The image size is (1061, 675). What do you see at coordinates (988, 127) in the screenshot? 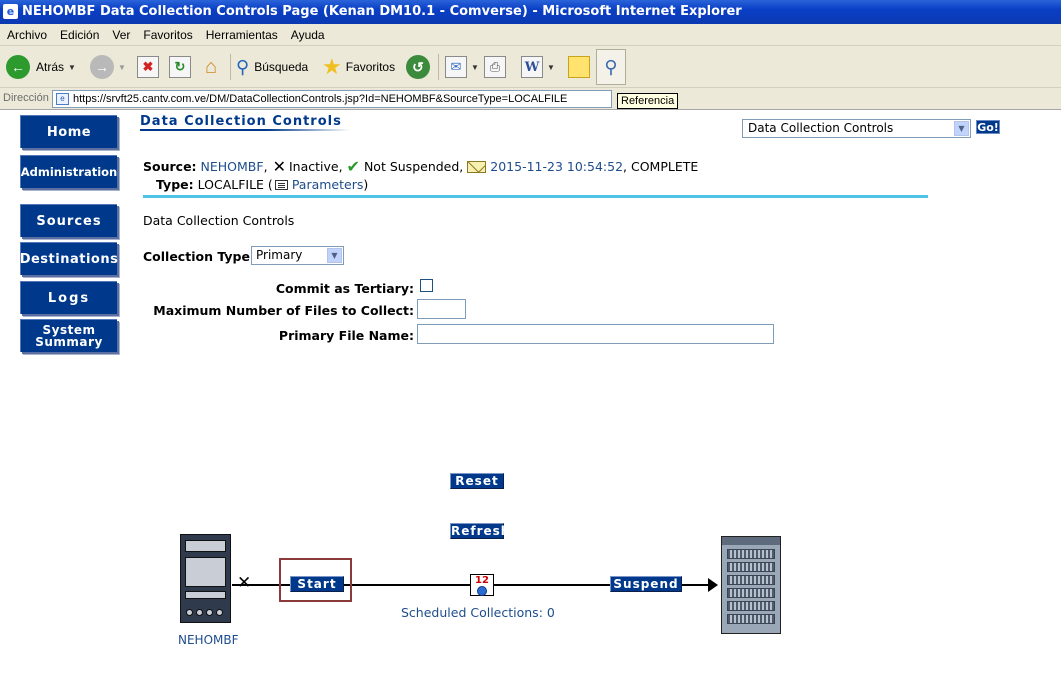
I see `go-button: Go!` at bounding box center [988, 127].